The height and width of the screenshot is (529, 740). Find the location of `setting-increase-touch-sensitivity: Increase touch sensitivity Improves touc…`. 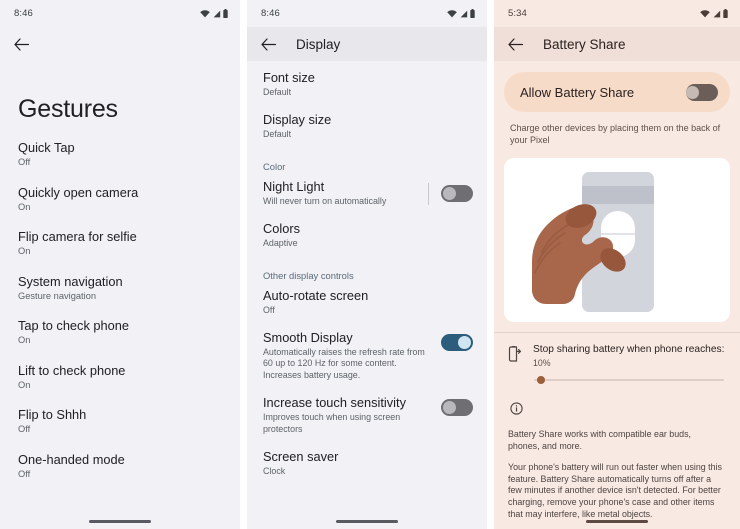

setting-increase-touch-sensitivity: Increase touch sensitivity Improves touc… is located at coordinates (367, 415).